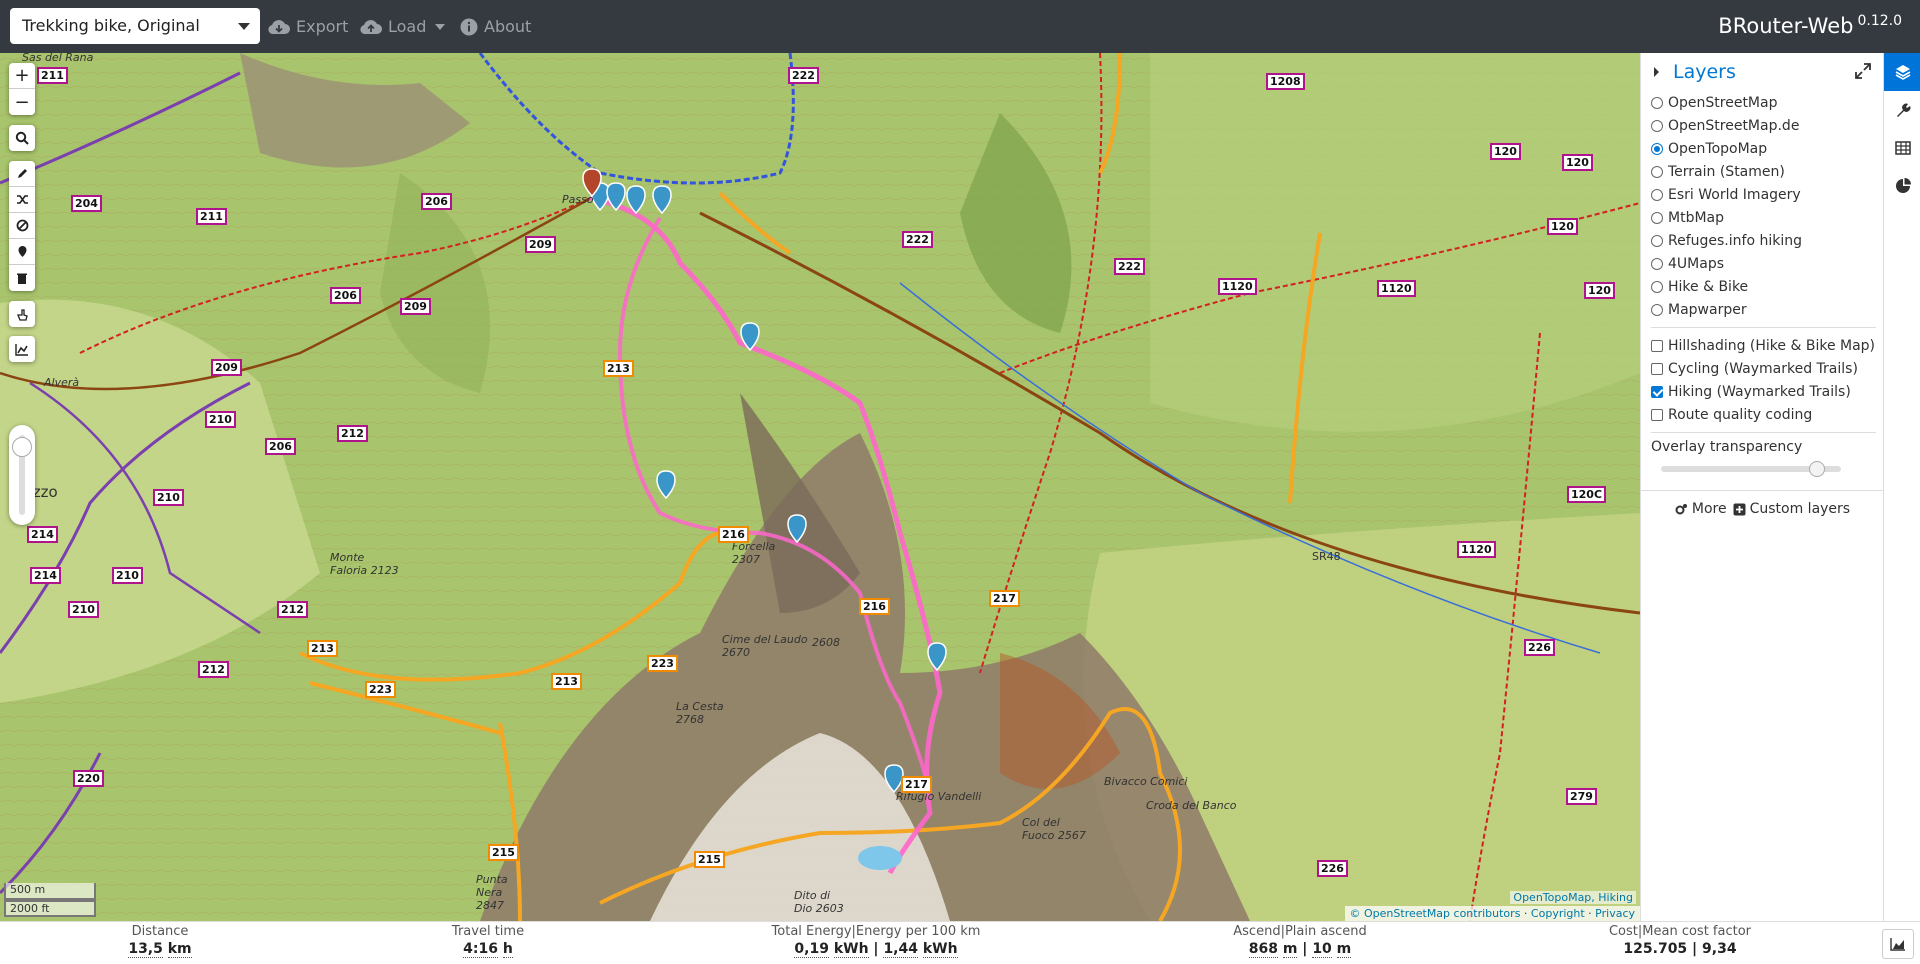  What do you see at coordinates (88, 778) in the screenshot?
I see `trail-shield: 220` at bounding box center [88, 778].